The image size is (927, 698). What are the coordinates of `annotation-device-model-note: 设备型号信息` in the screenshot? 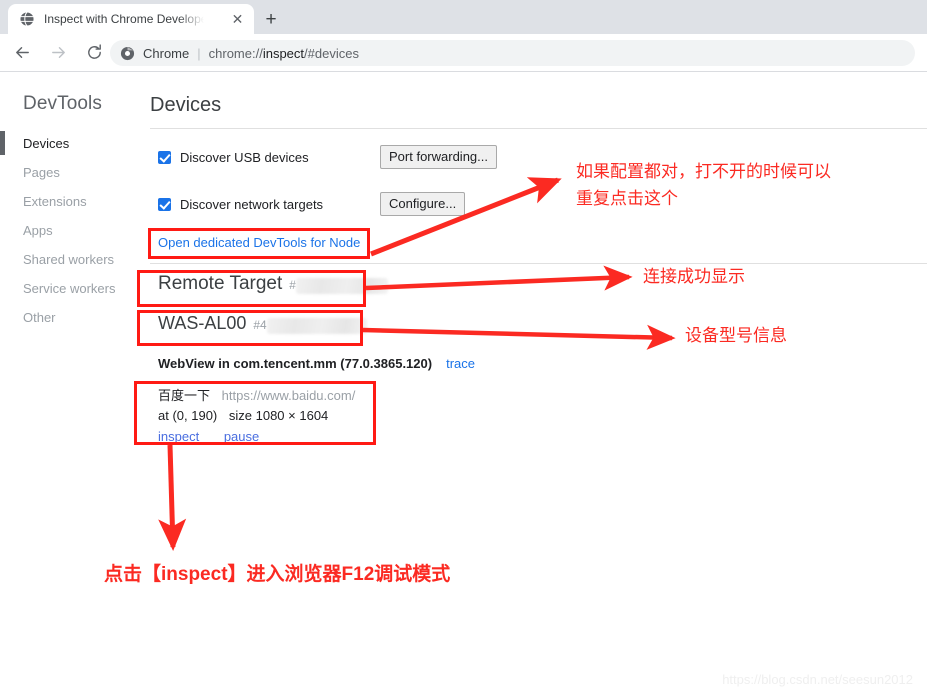 It's located at (736, 335).